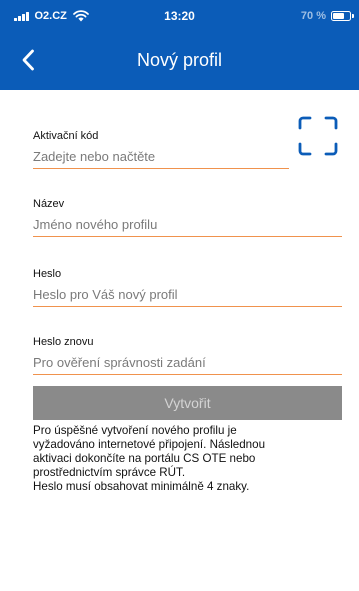  I want to click on name-field: Název, so click(187, 216).